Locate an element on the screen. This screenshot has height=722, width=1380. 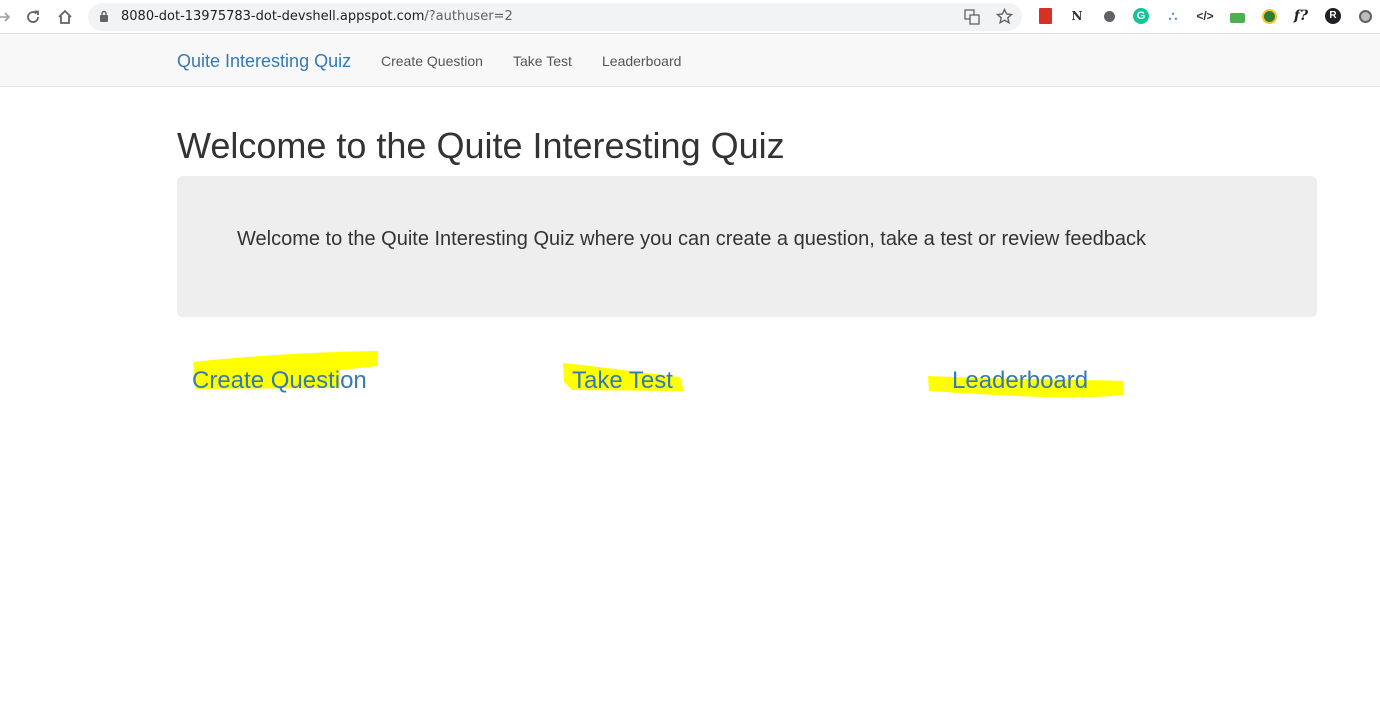
reload-icon is located at coordinates (33, 17).